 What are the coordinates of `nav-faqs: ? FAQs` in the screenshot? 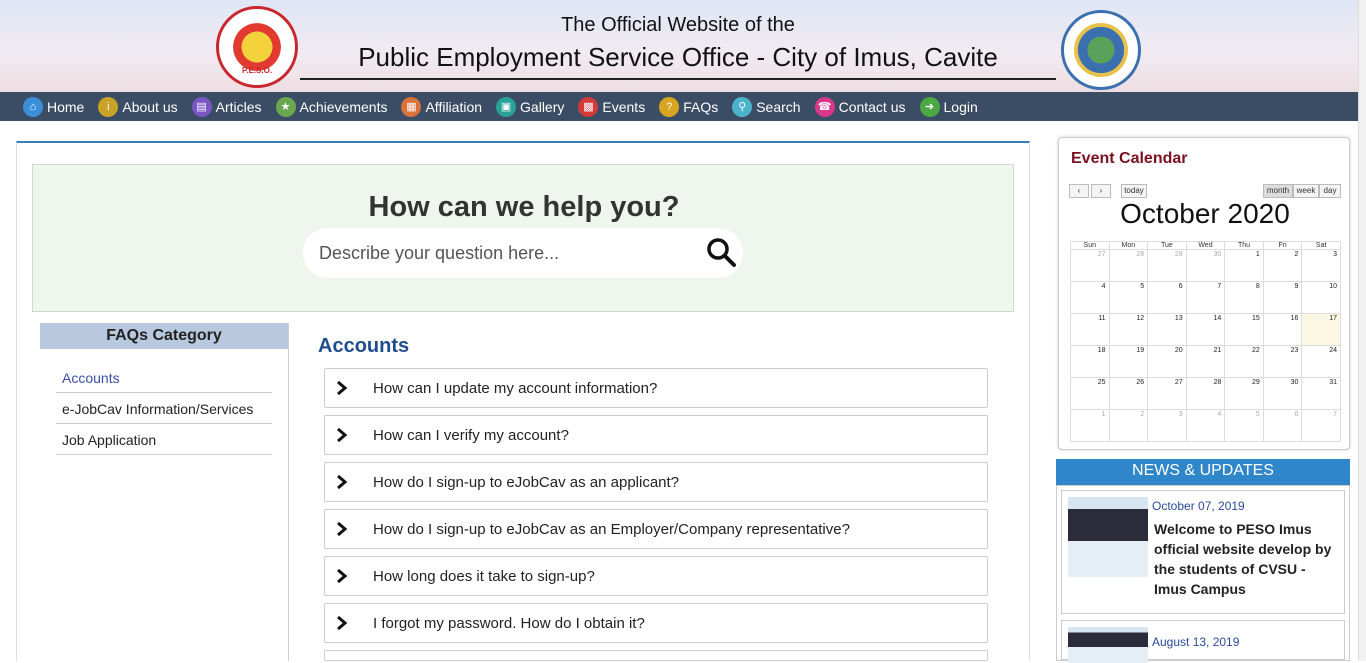 It's located at (689, 106).